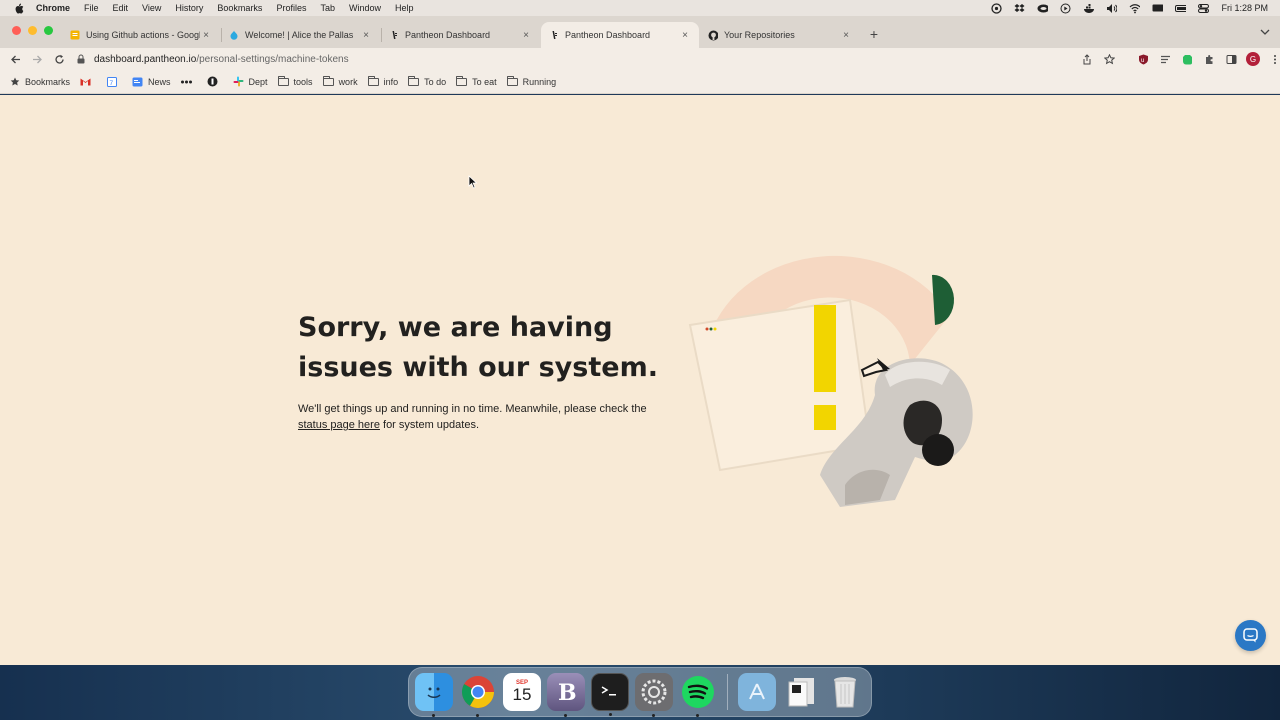 The image size is (1280, 720). Describe the element at coordinates (250, 81) in the screenshot. I see `bookmark-dept: Dept` at that location.